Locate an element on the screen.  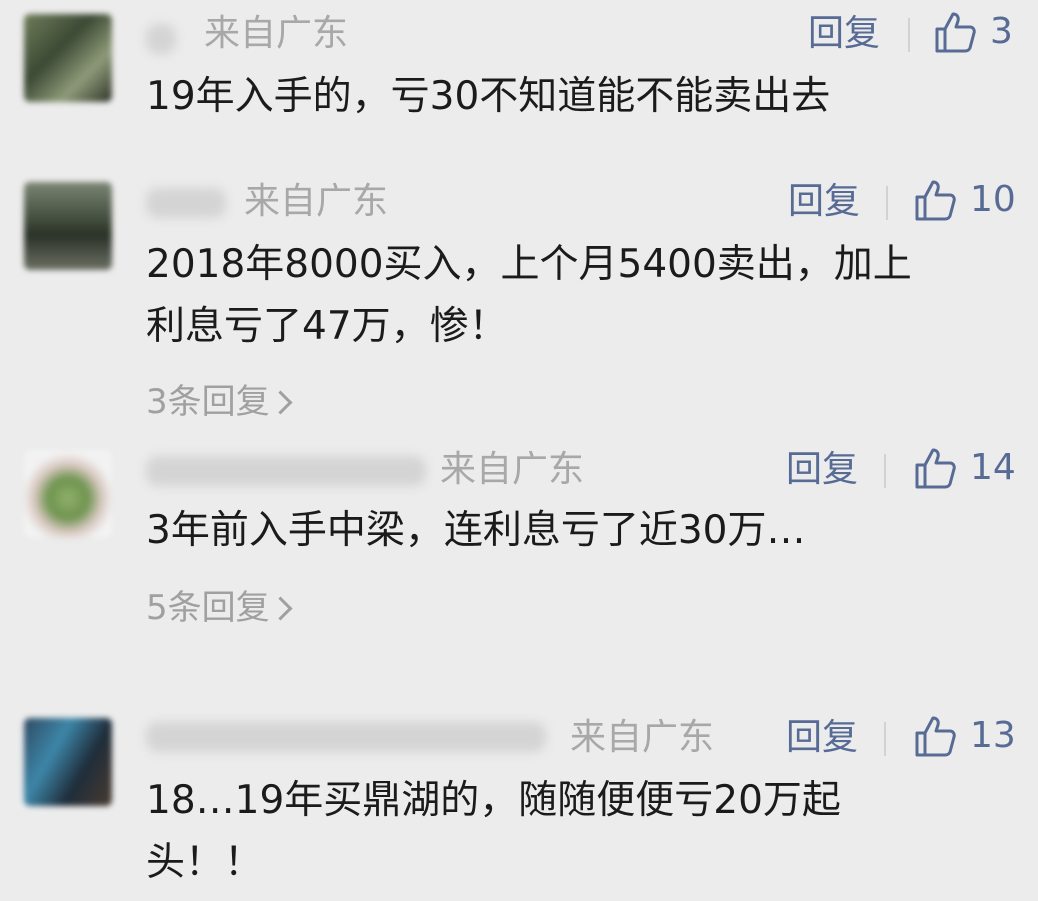
like-button: 10 is located at coordinates (965, 200).